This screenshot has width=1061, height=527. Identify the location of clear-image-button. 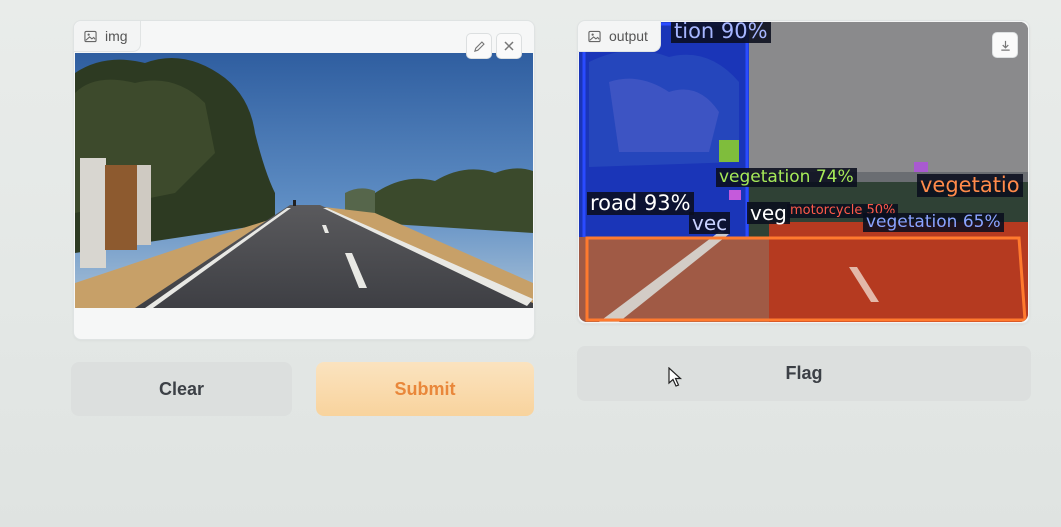
(509, 46).